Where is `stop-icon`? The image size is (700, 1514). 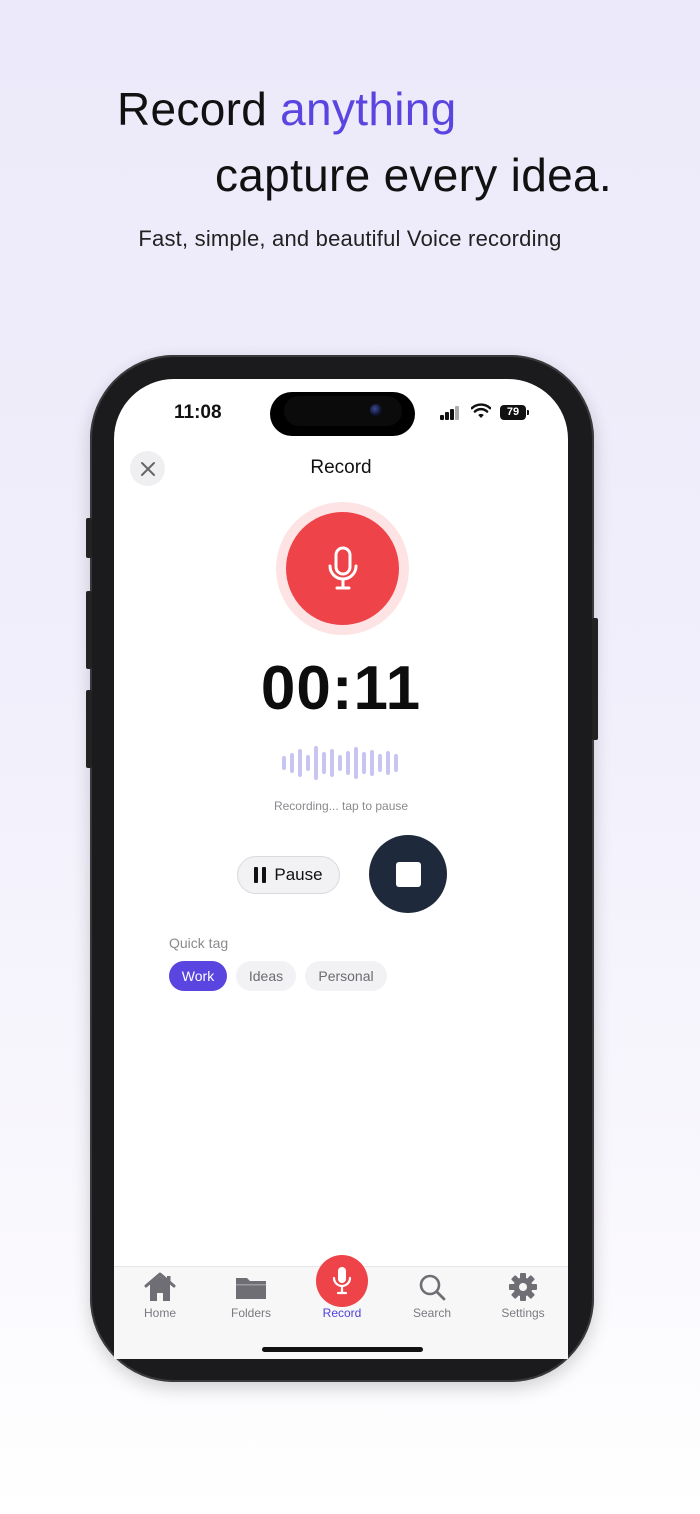 stop-icon is located at coordinates (408, 874).